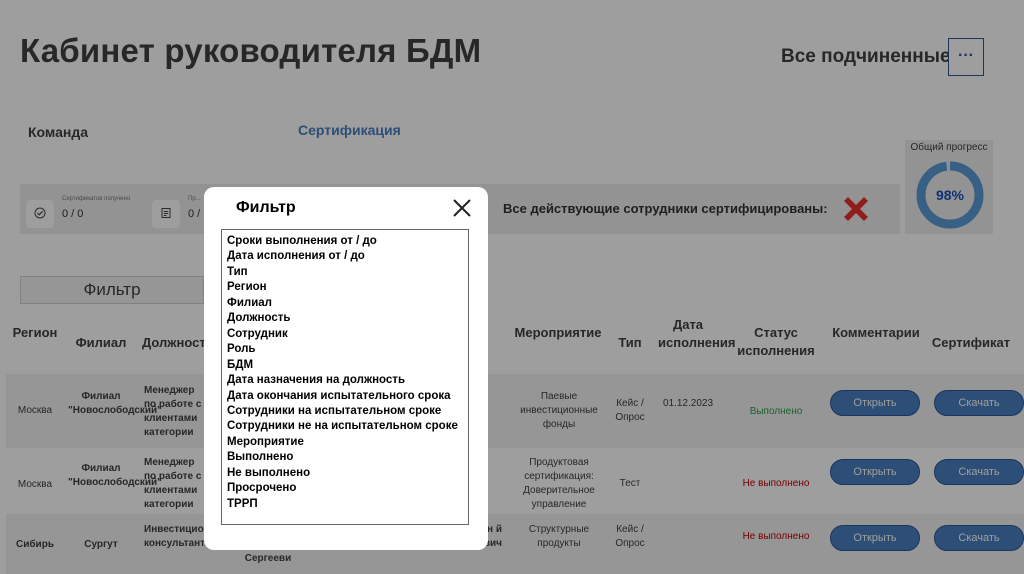  I want to click on filter-option-region: Регион, so click(347, 287).